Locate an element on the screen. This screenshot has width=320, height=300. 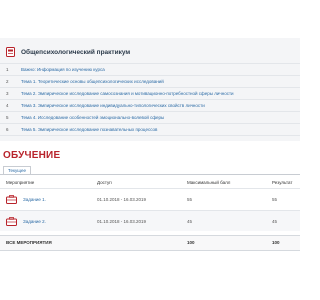
column-access: Доступ is located at coordinates (104, 182).